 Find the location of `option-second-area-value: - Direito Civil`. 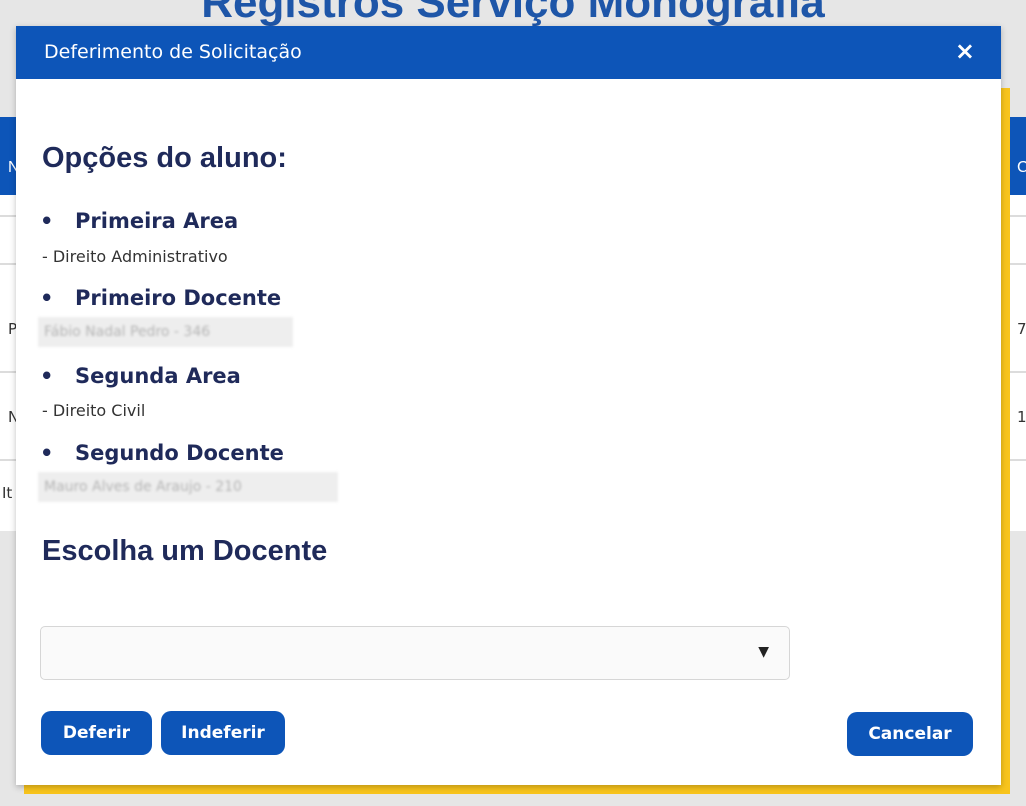

option-second-area-value: - Direito Civil is located at coordinates (94, 410).